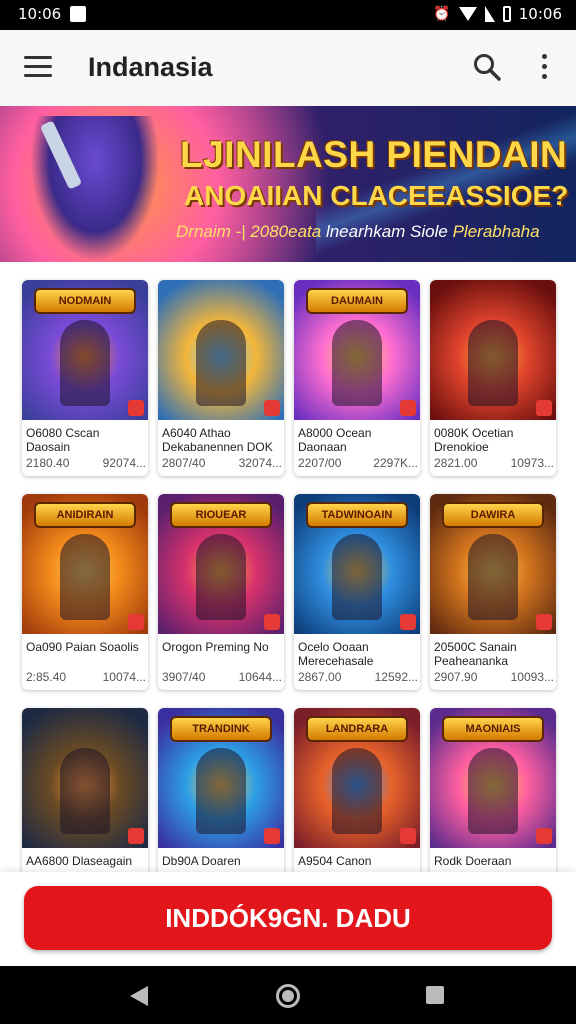  What do you see at coordinates (506, 14) in the screenshot?
I see `battery-icon` at bounding box center [506, 14].